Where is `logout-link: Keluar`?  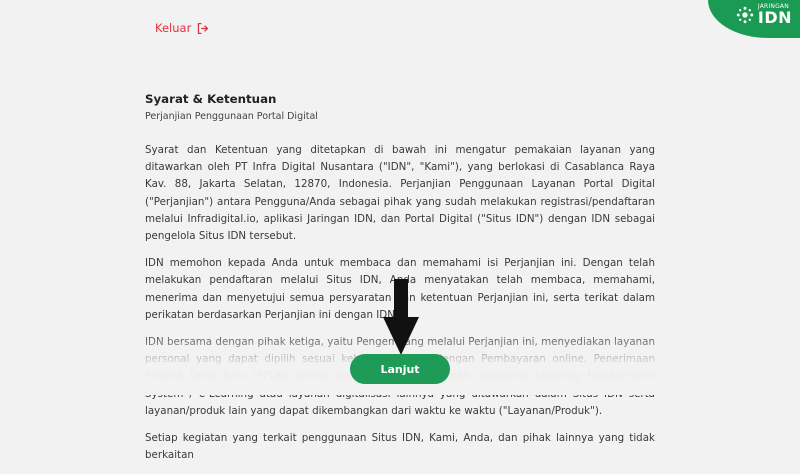 logout-link: Keluar is located at coordinates (182, 28).